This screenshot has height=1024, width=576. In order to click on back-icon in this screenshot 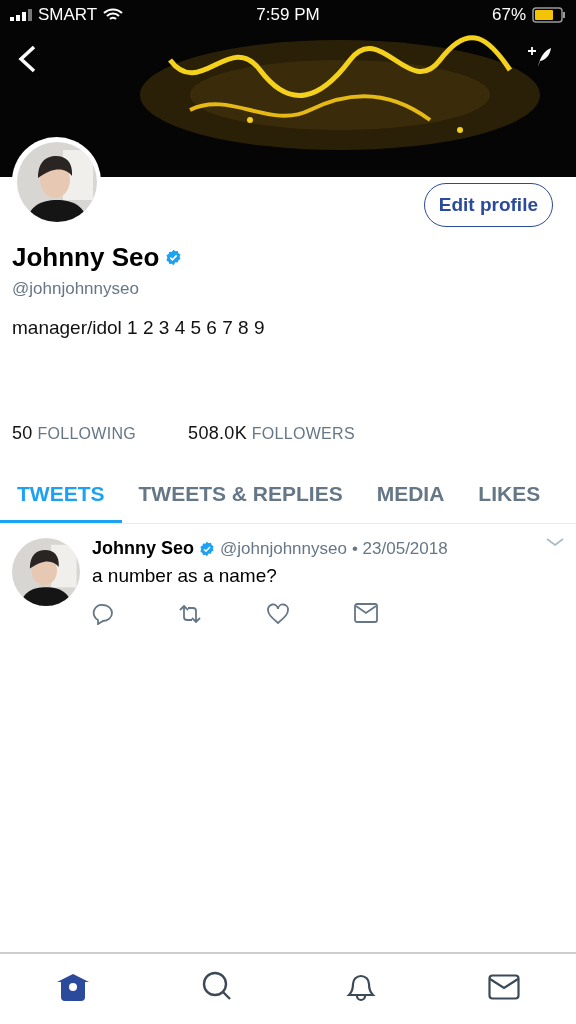, I will do `click(27, 59)`.